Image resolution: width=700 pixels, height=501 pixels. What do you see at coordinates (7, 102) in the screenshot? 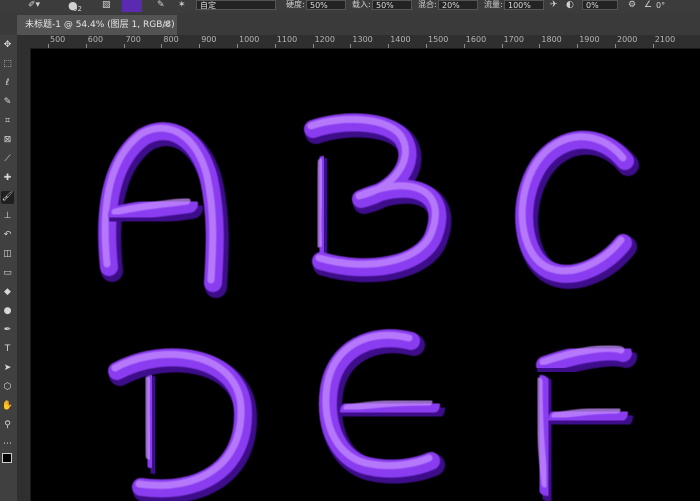
I see `quick-select-tool-icon: ✎` at bounding box center [7, 102].